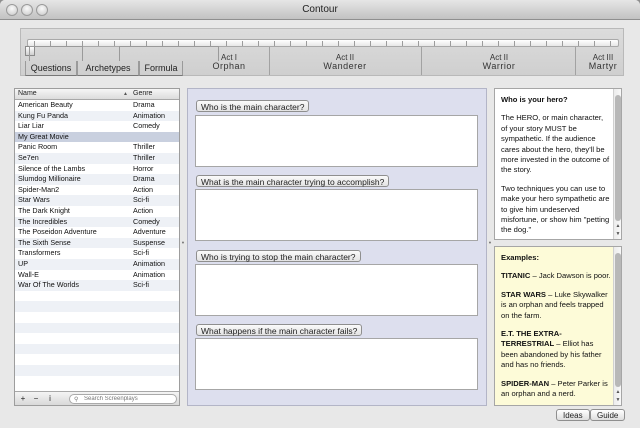  I want to click on screenplay-row: Kung Fu Panda Animation, so click(97, 116).